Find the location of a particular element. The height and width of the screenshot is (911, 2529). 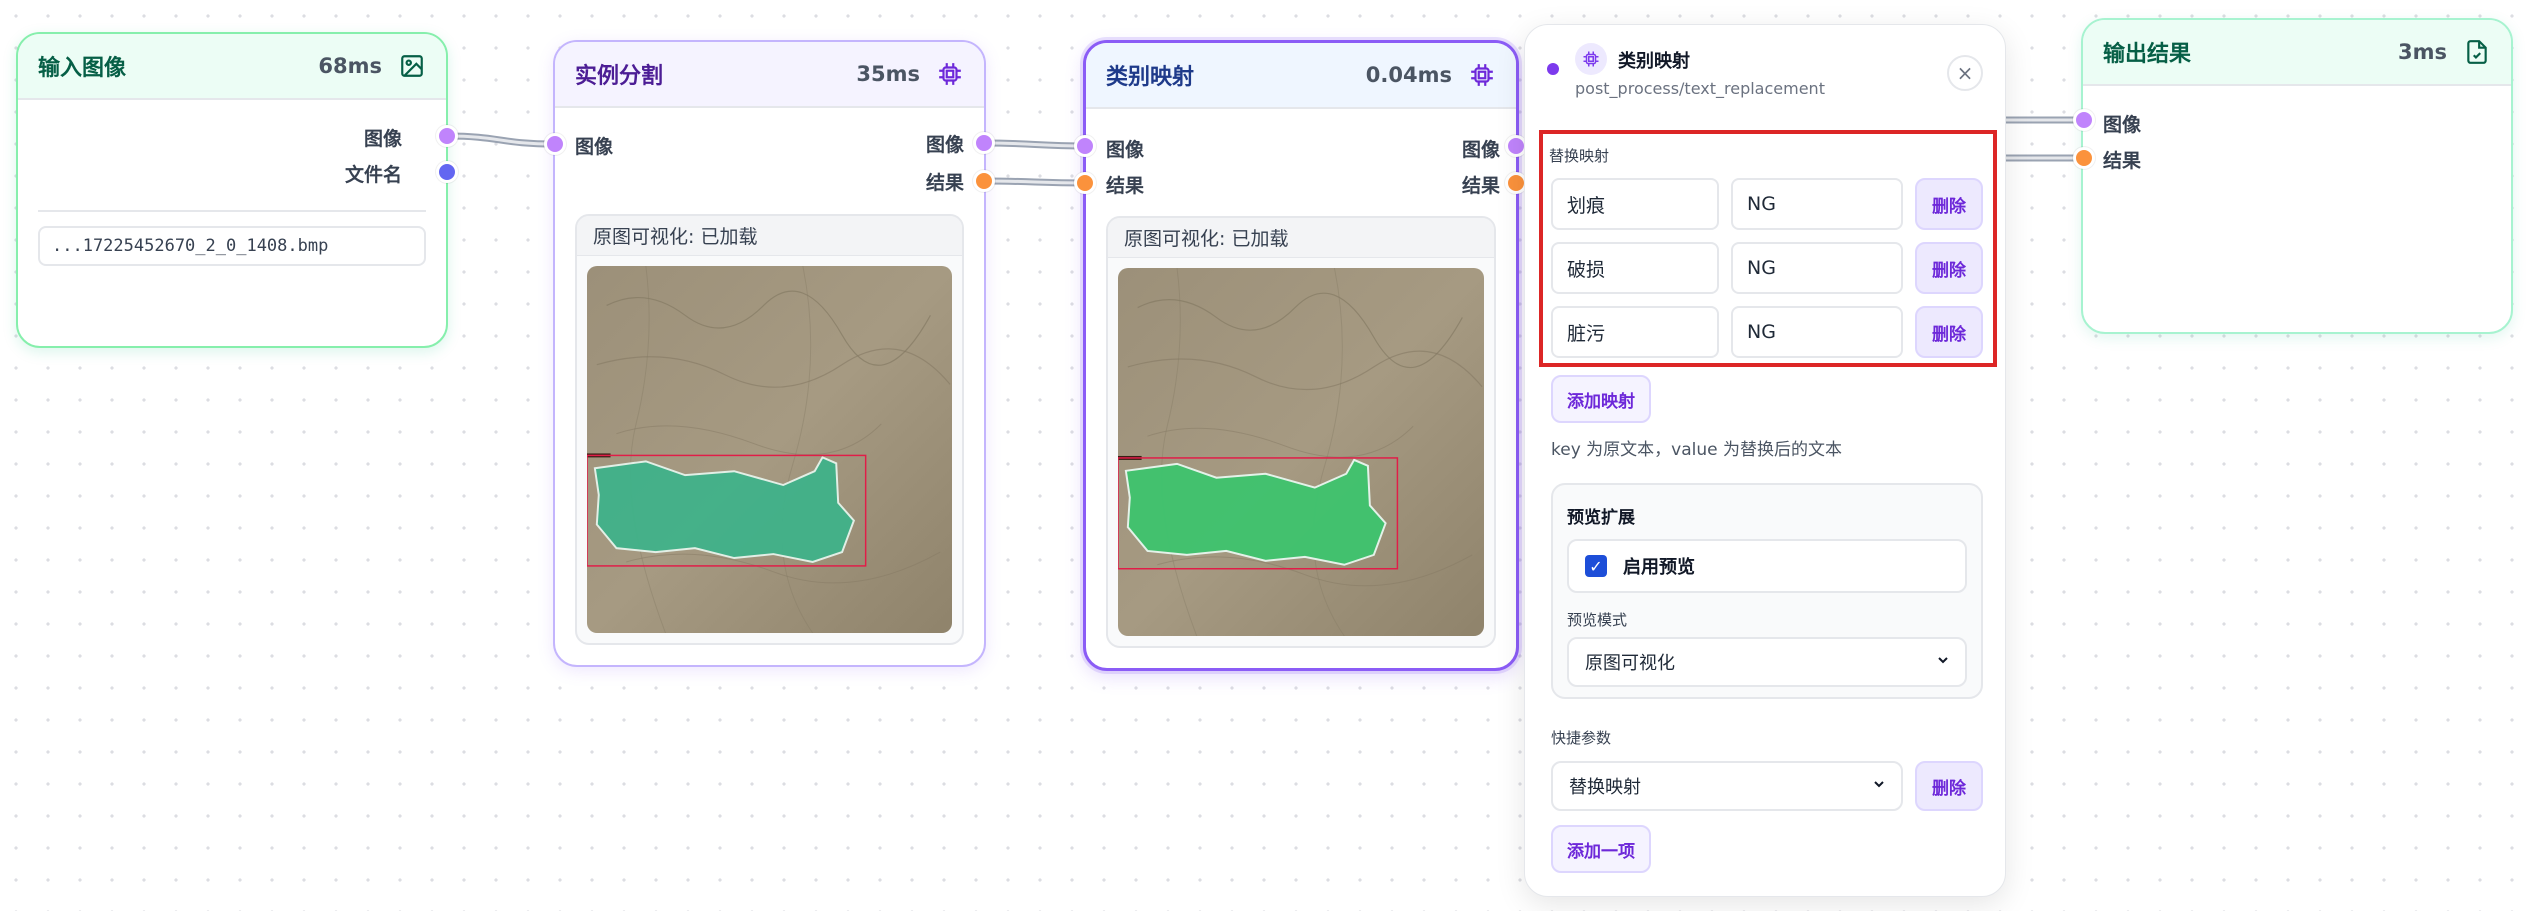

node-time: 3ms is located at coordinates (2422, 52).